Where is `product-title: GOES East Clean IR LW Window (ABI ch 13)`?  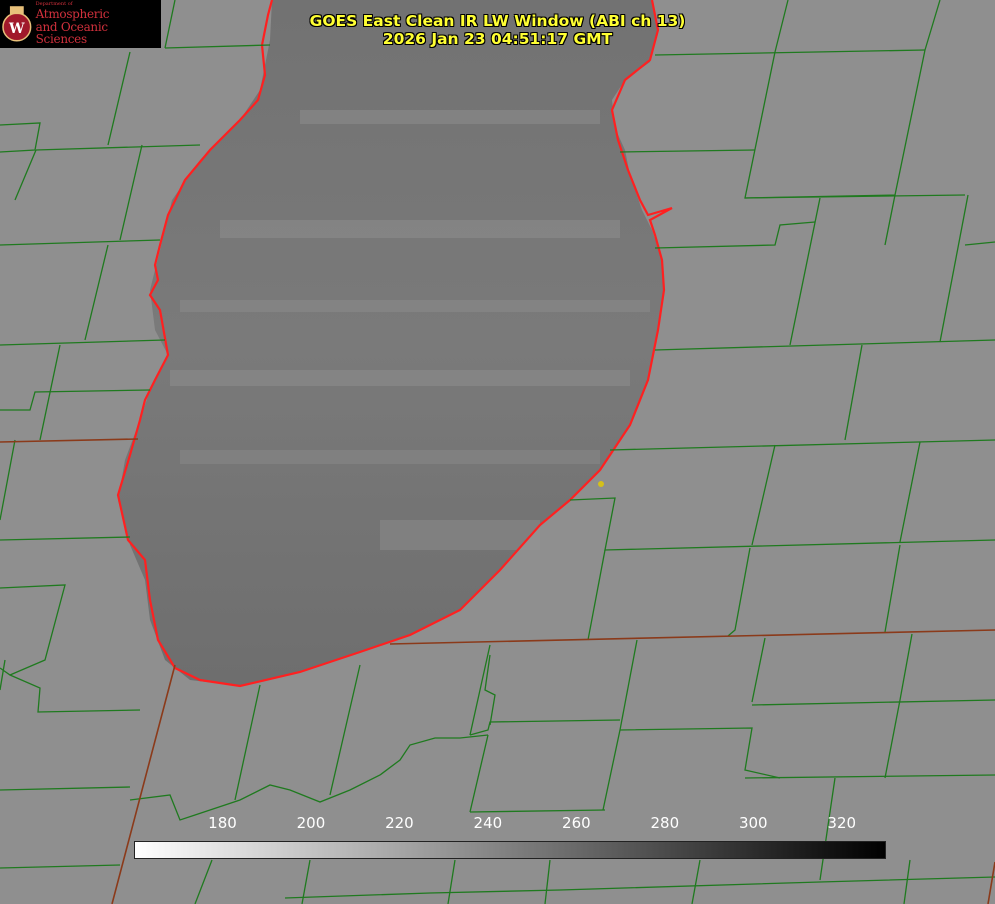 product-title: GOES East Clean IR LW Window (ABI ch 13) is located at coordinates (497, 21).